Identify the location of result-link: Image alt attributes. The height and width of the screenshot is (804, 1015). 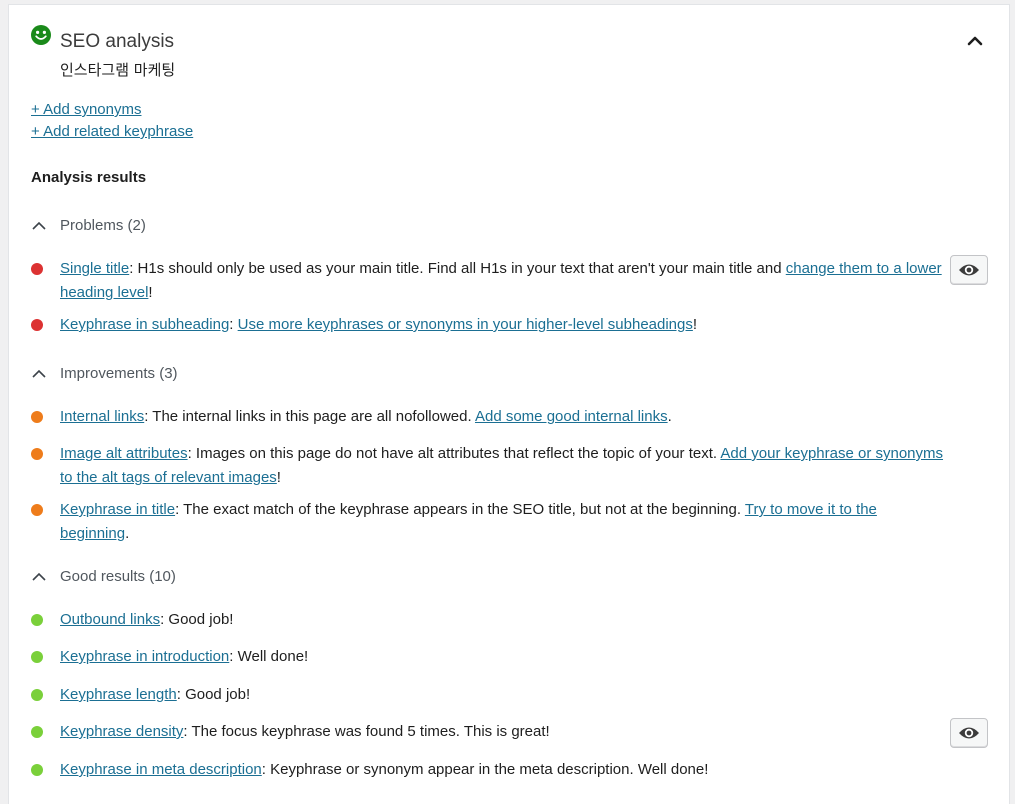
(124, 453).